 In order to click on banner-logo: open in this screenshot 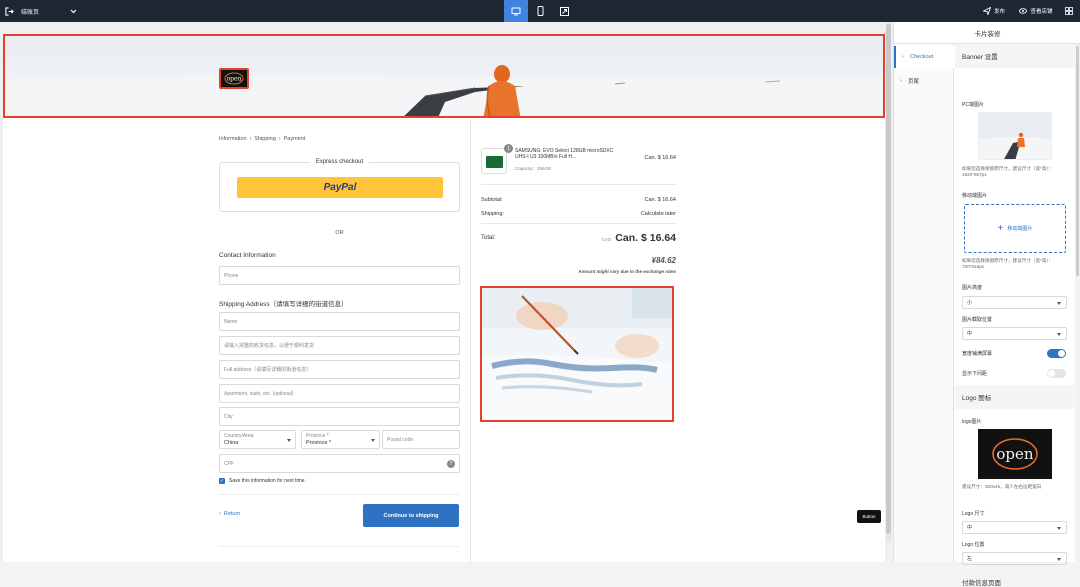, I will do `click(234, 78)`.